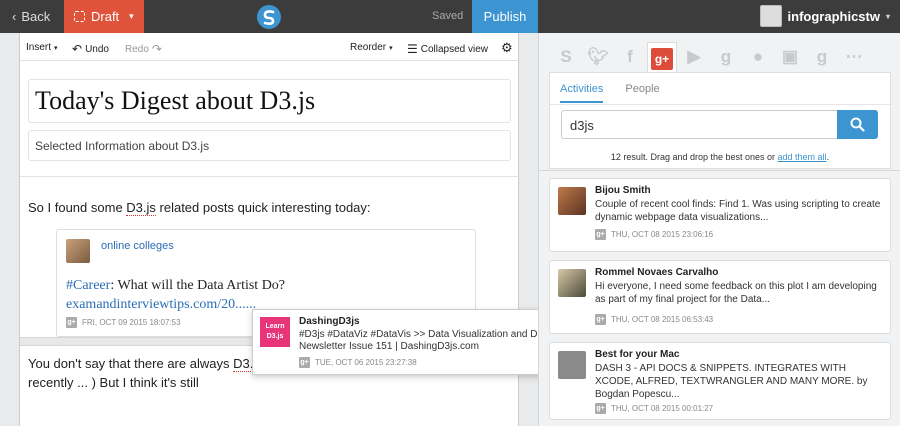  Describe the element at coordinates (137, 49) in the screenshot. I see `redo-label: Redo` at that location.